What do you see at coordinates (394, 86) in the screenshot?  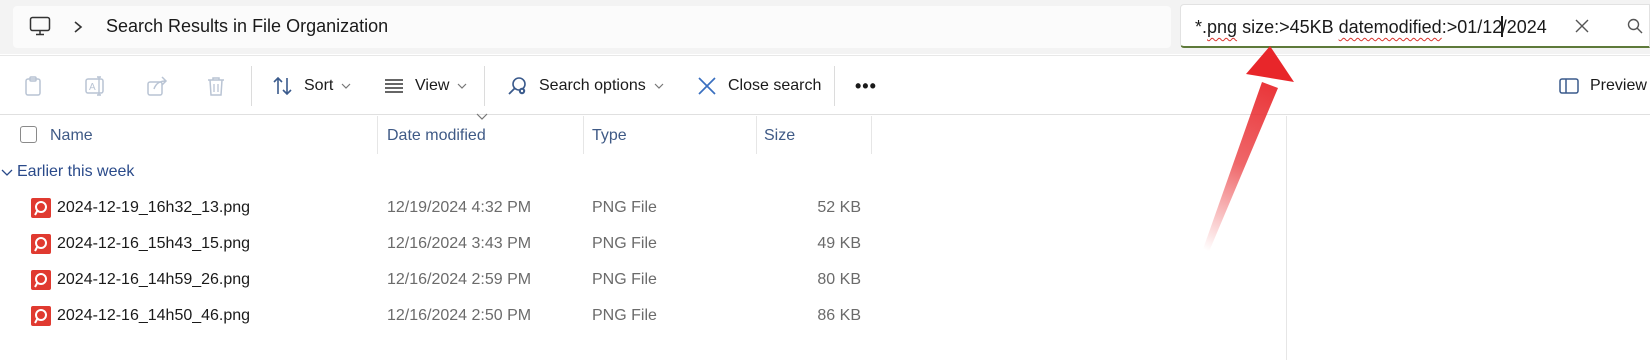 I see `view-list-icon` at bounding box center [394, 86].